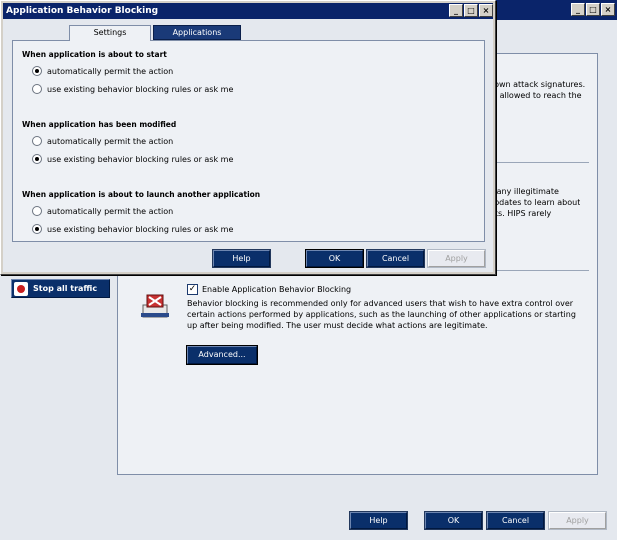 The image size is (617, 540). What do you see at coordinates (395, 258) in the screenshot?
I see `dialog-cancel-button: Cancel` at bounding box center [395, 258].